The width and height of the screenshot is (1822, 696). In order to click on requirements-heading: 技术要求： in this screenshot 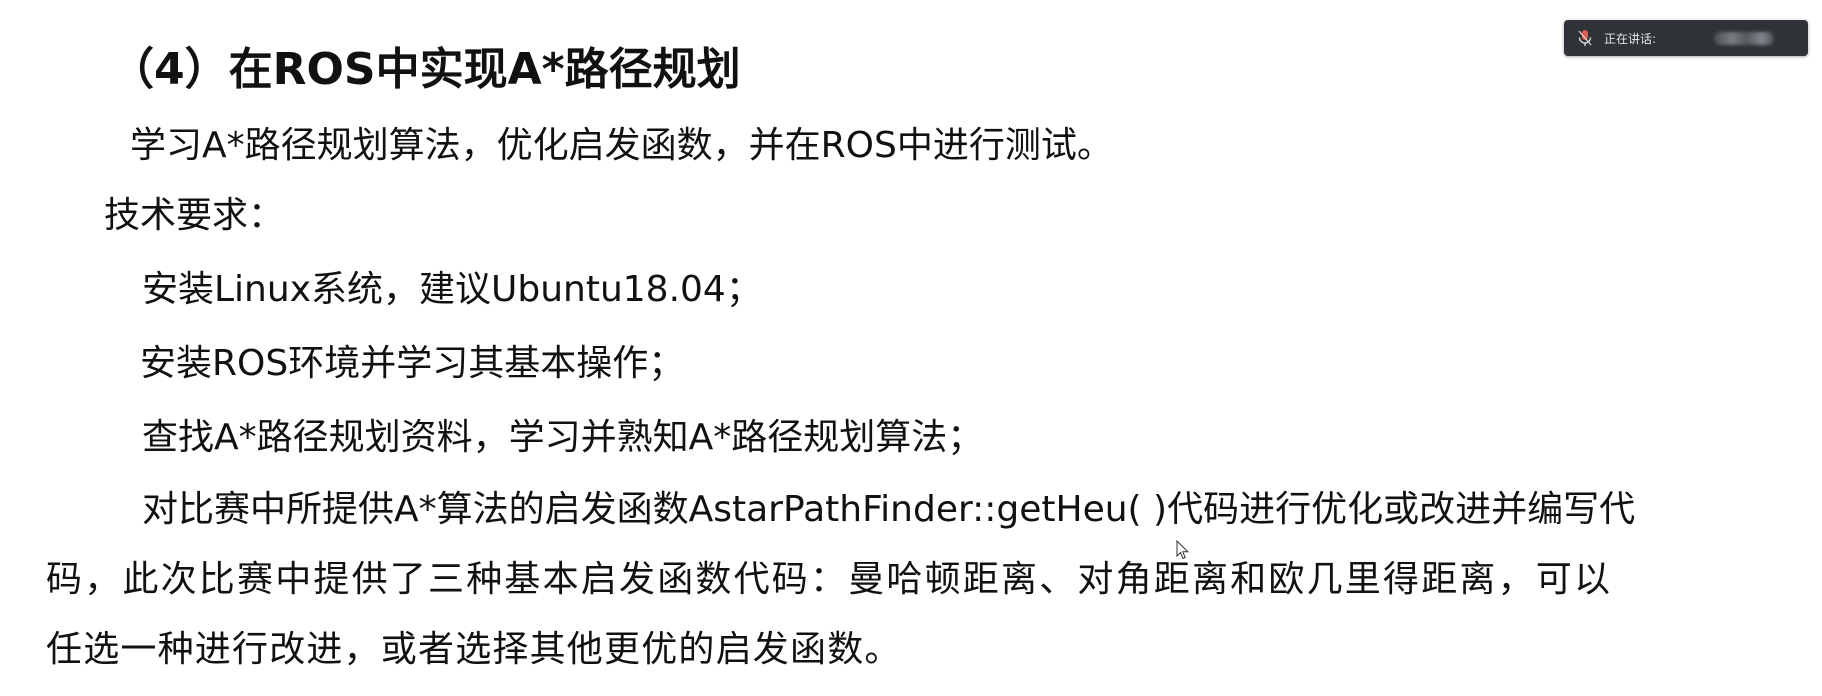, I will do `click(194, 215)`.